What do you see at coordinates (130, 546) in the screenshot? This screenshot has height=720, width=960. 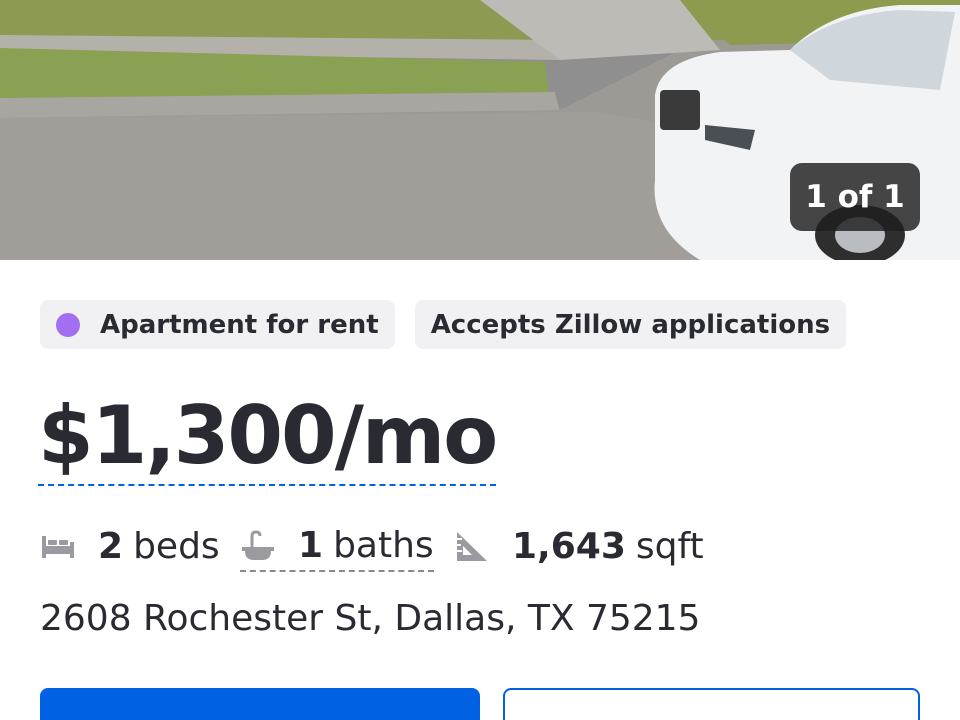 I see `beds-fact: 2 beds` at bounding box center [130, 546].